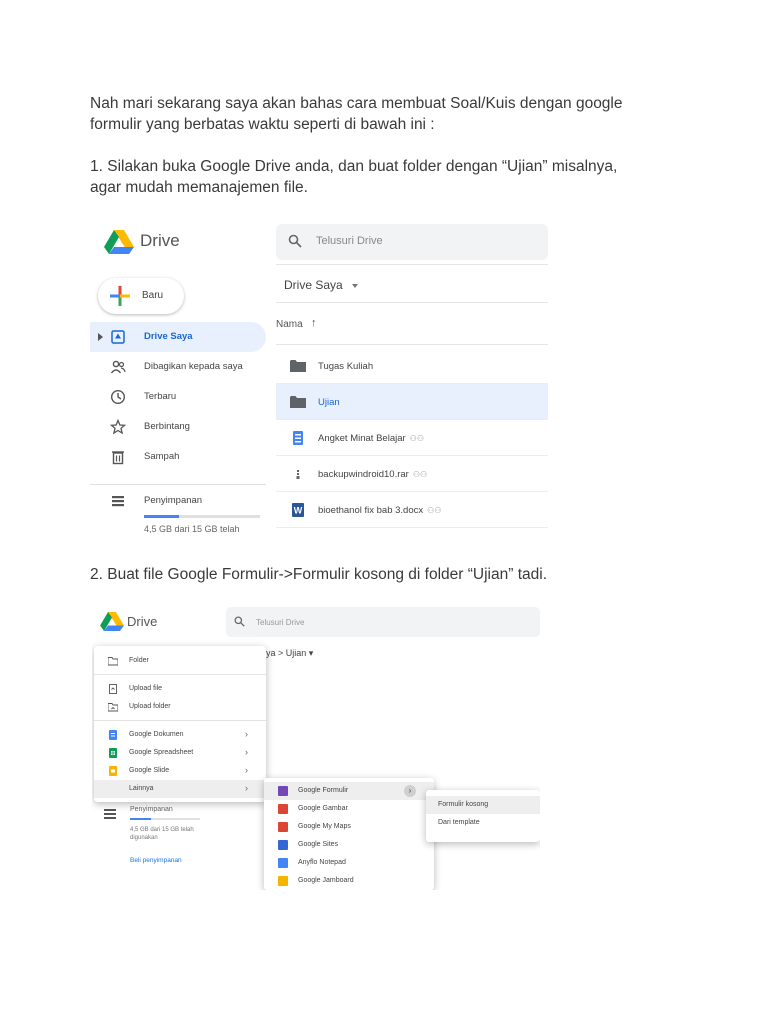 The width and height of the screenshot is (768, 1024). What do you see at coordinates (118, 367) in the screenshot?
I see `shared-with-me-icon` at bounding box center [118, 367].